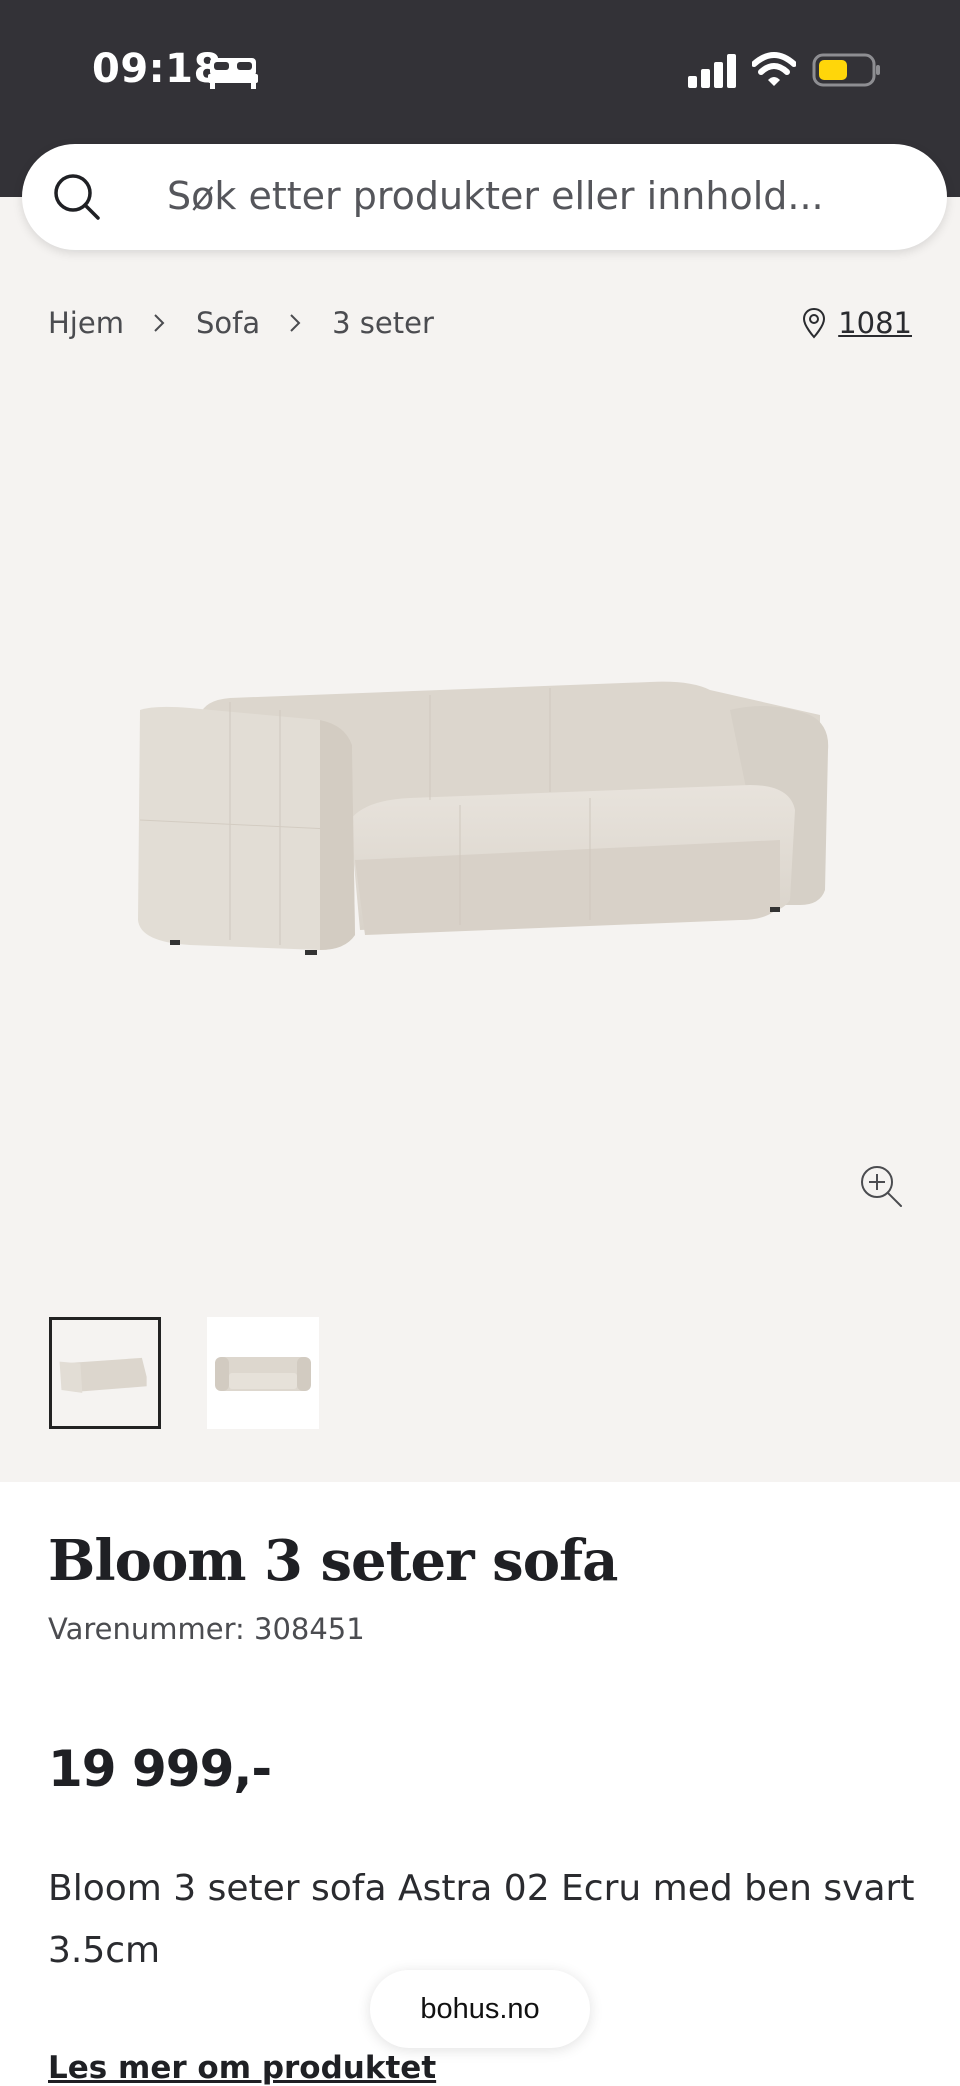 The image size is (960, 2086). I want to click on store-number: 1081, so click(875, 323).